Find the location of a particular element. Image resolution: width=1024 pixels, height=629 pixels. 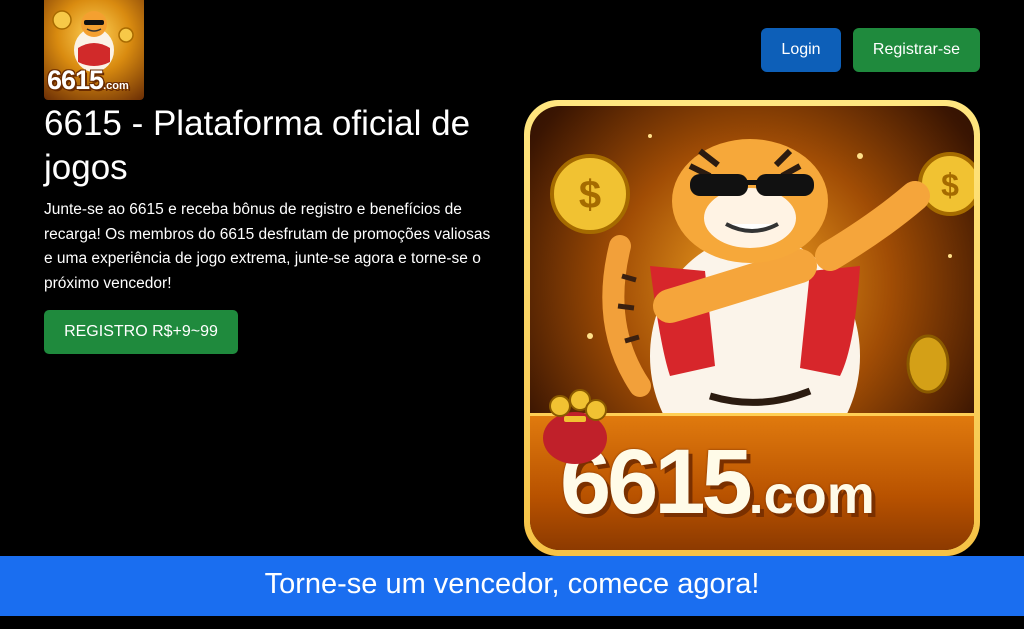

coin-right-icon: $ is located at coordinates (946, 184).